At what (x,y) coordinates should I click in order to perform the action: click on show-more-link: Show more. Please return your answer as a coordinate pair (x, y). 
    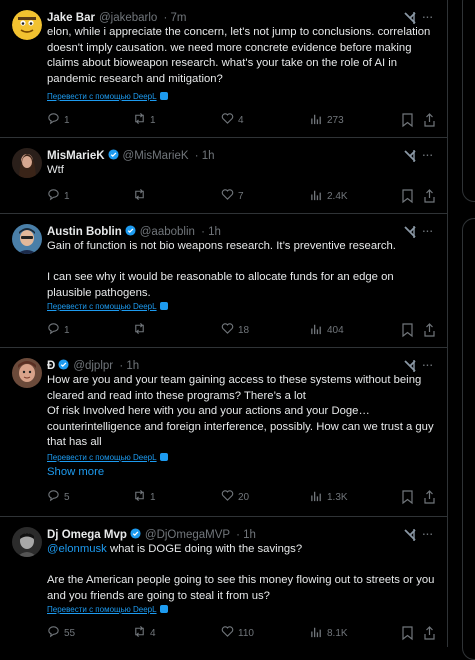
    Looking at the image, I should click on (75, 472).